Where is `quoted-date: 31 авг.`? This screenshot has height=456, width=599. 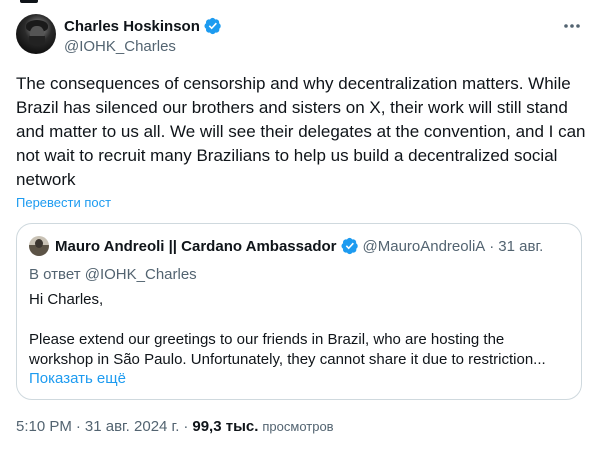 quoted-date: 31 авг. is located at coordinates (521, 246).